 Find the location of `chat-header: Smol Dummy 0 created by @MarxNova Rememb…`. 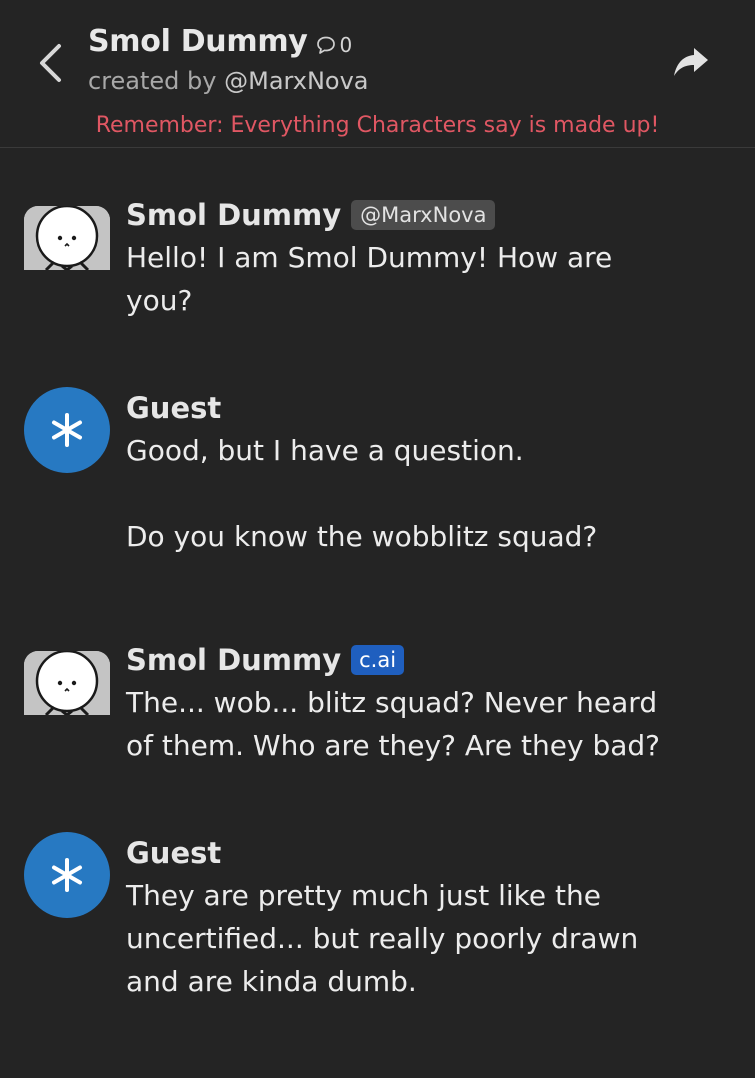

chat-header: Smol Dummy 0 created by @MarxNova Rememb… is located at coordinates (377, 74).